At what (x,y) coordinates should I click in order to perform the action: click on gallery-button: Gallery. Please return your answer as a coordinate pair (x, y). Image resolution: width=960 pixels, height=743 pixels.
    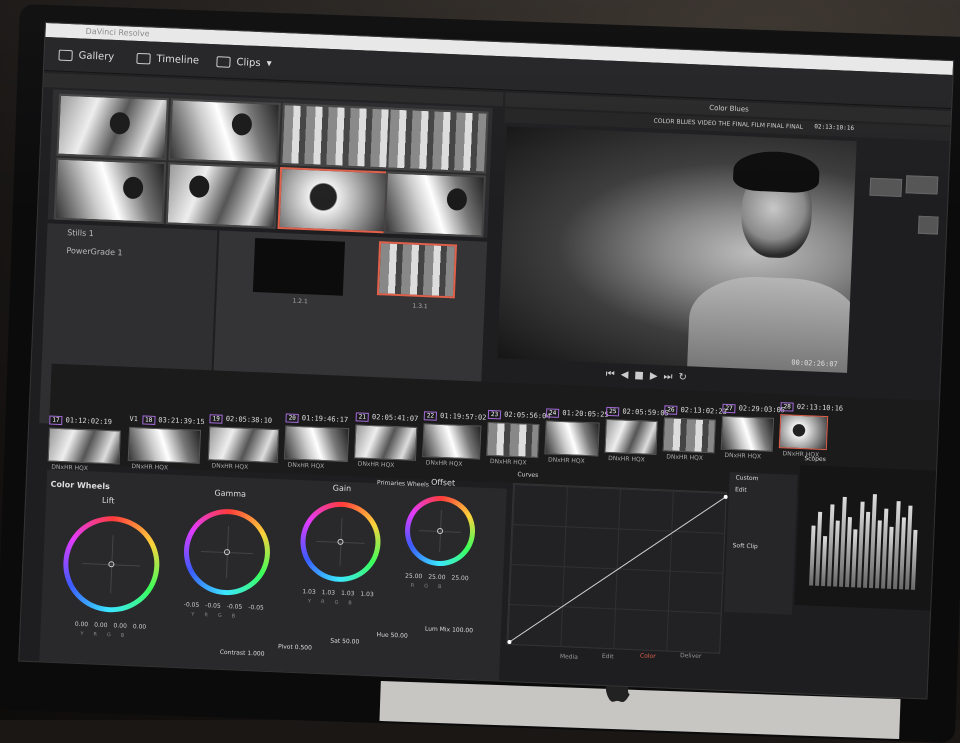
    Looking at the image, I should click on (86, 56).